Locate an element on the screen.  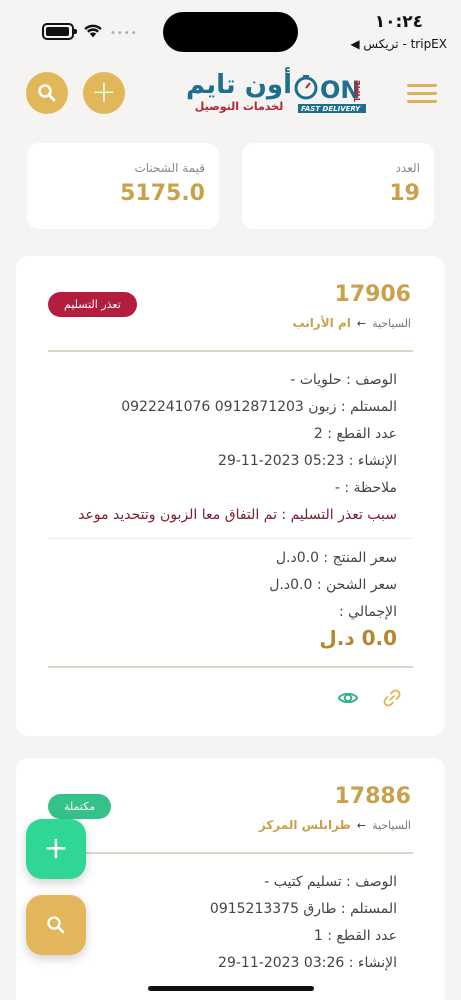
order-route: السياحية ← ام الأرانب is located at coordinates (351, 323).